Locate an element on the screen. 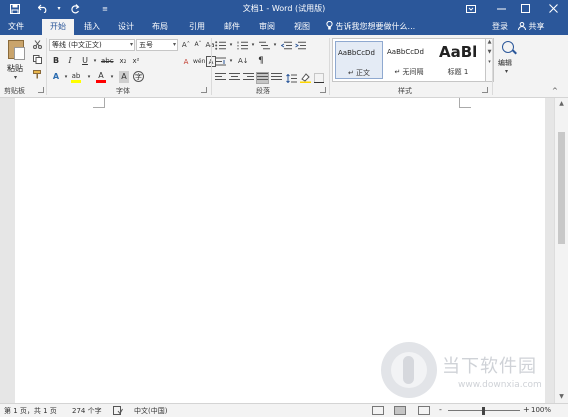  tab-references: 引用 is located at coordinates (197, 27).